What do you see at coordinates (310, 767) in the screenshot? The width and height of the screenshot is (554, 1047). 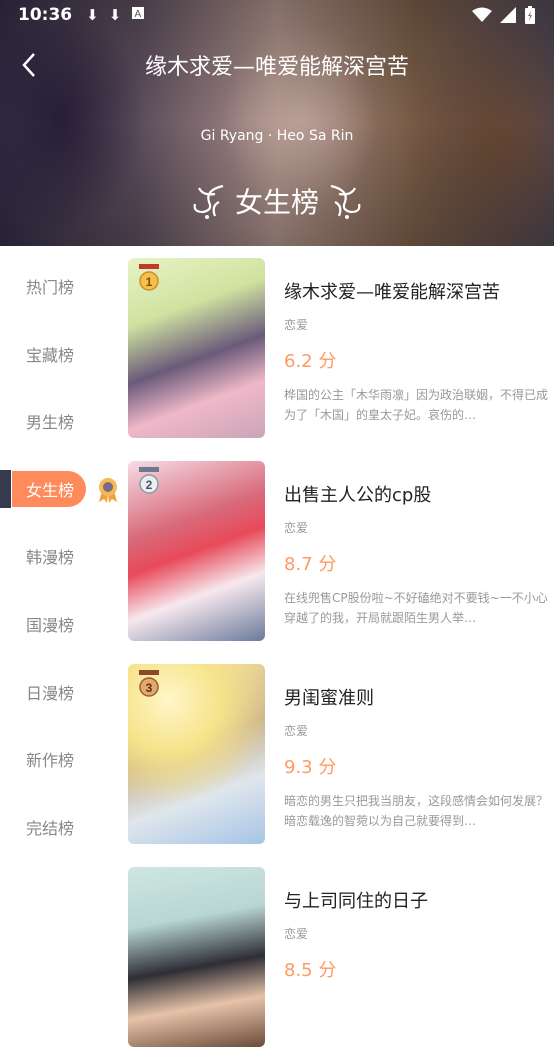 I see `book-score: 9.3 分` at bounding box center [310, 767].